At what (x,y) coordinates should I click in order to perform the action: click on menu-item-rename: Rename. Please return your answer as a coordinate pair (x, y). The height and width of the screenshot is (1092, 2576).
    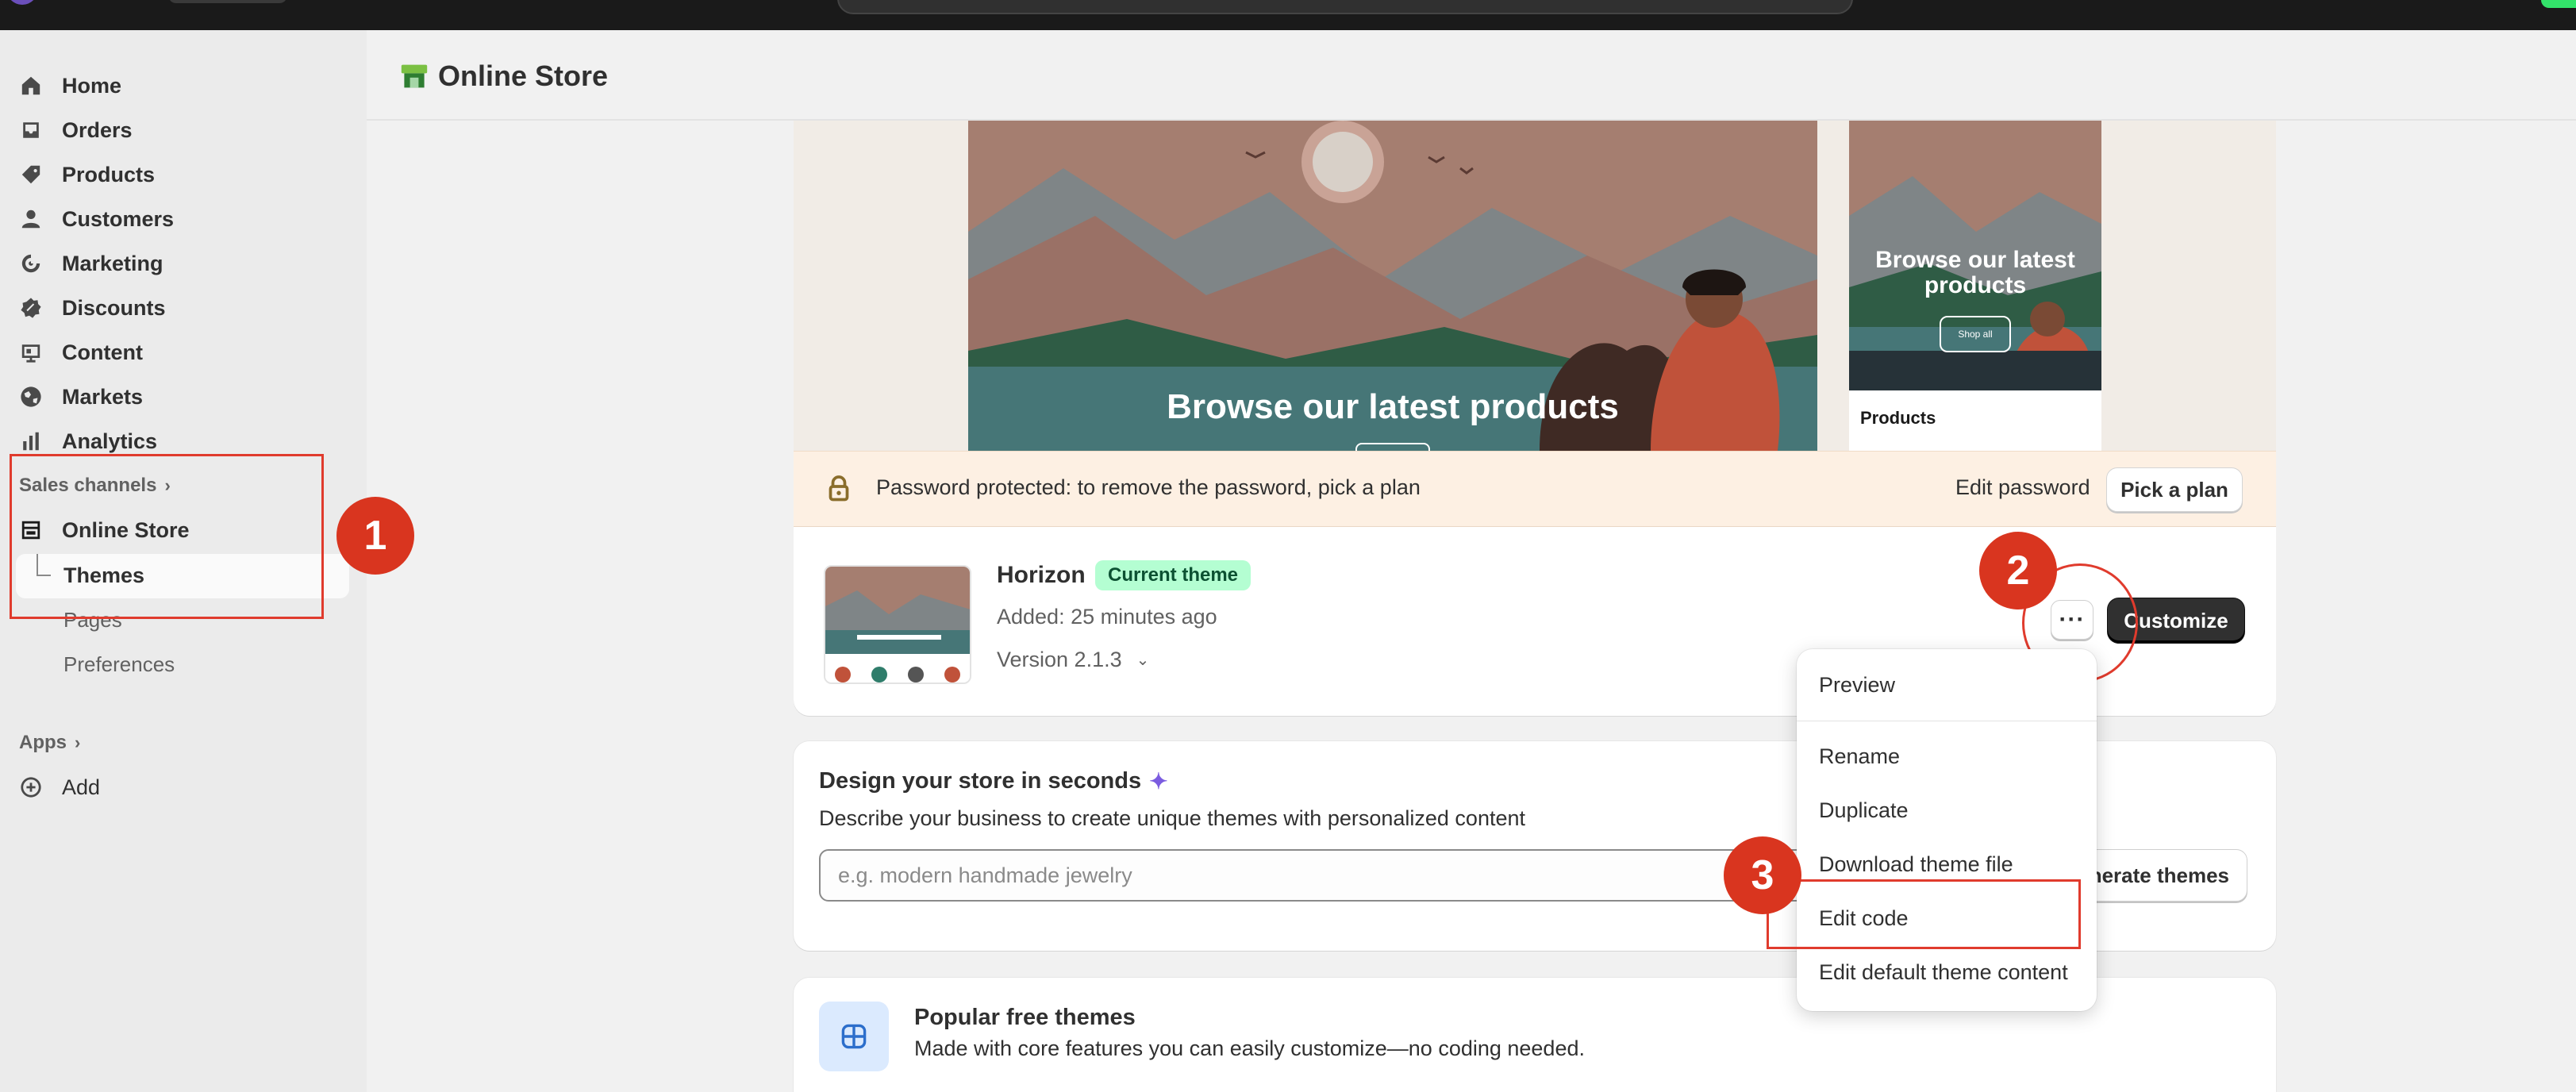
    Looking at the image, I should click on (1859, 756).